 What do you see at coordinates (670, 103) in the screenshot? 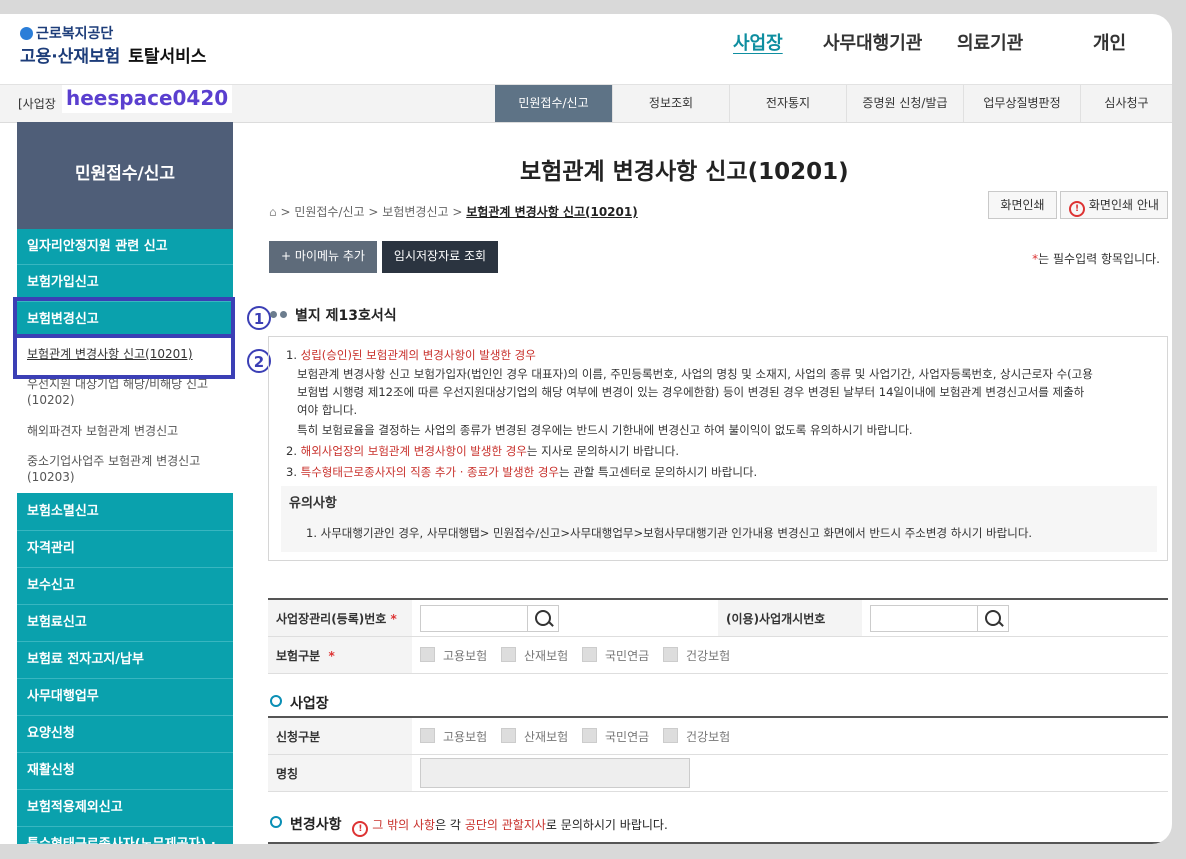
I see `tab-info-lookup: 정보조회` at bounding box center [670, 103].